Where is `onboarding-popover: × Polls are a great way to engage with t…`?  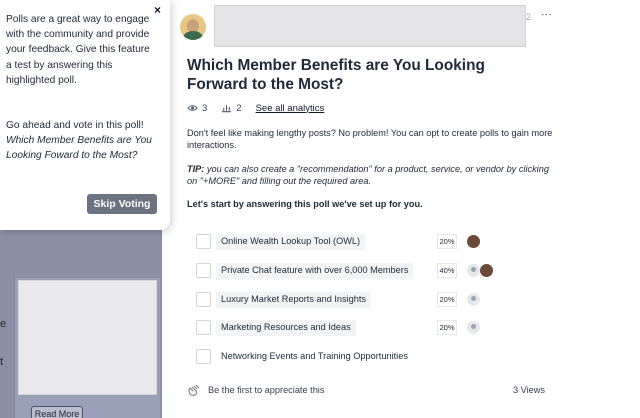
onboarding-popover: × Polls are a great way to engage with t… is located at coordinates (85, 115).